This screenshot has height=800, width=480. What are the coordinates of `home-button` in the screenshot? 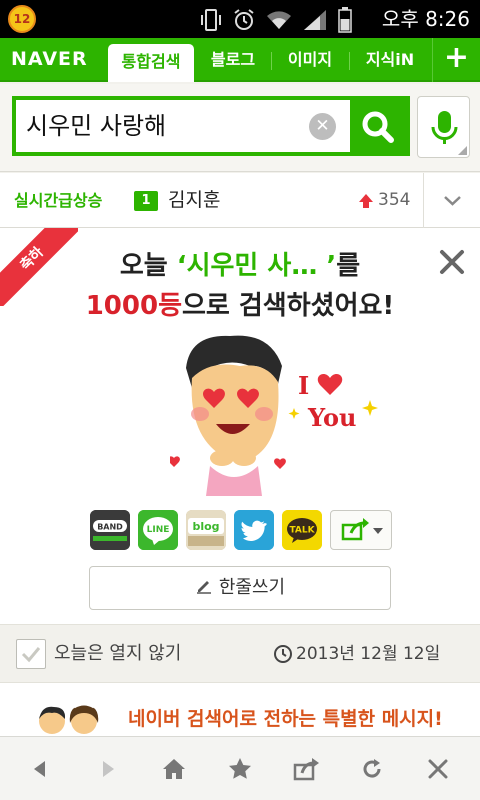 It's located at (174, 768).